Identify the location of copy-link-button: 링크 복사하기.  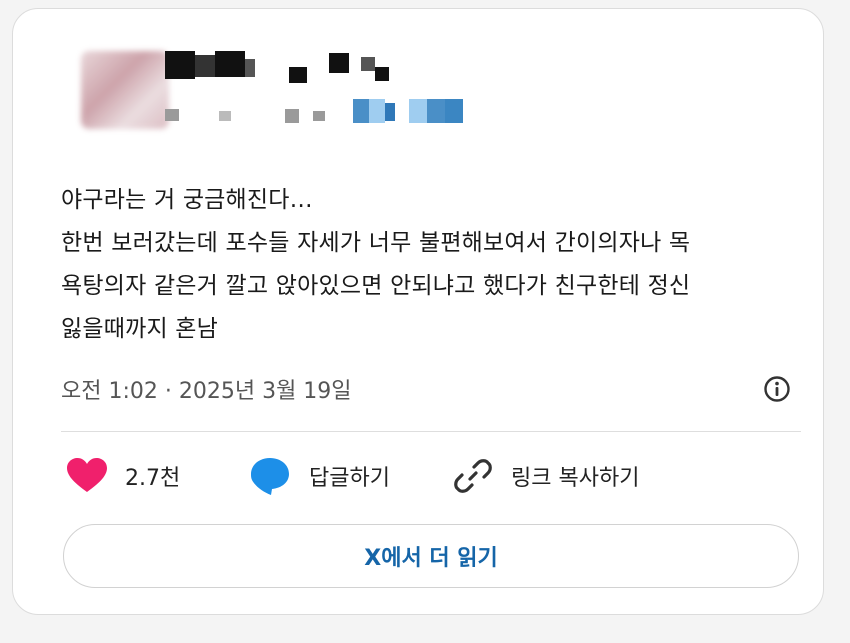
(546, 476).